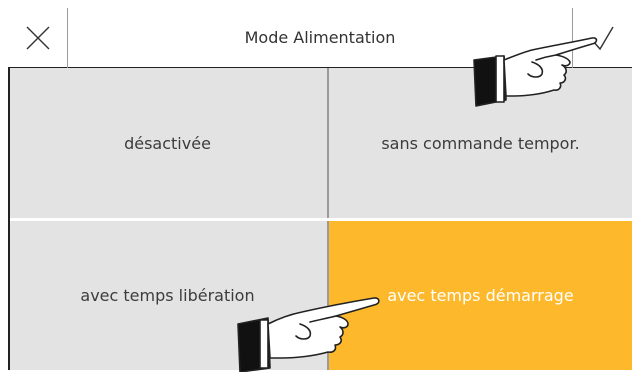 This screenshot has height=372, width=636. I want to click on close-icon, so click(37, 38).